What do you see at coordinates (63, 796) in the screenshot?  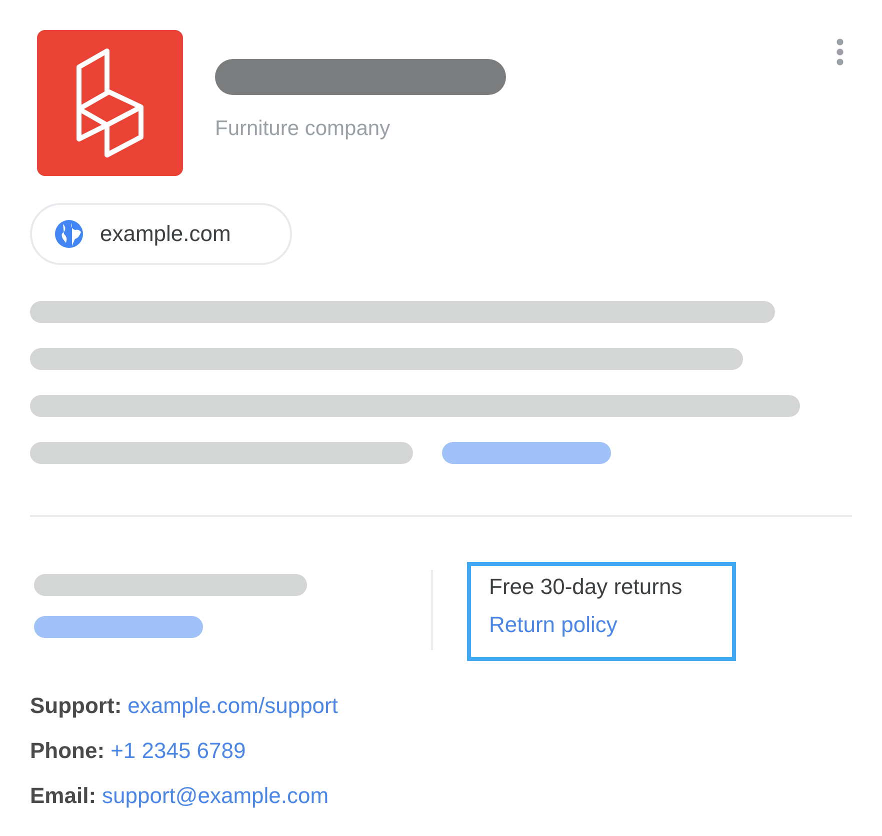 I see `contact-label: Email:` at bounding box center [63, 796].